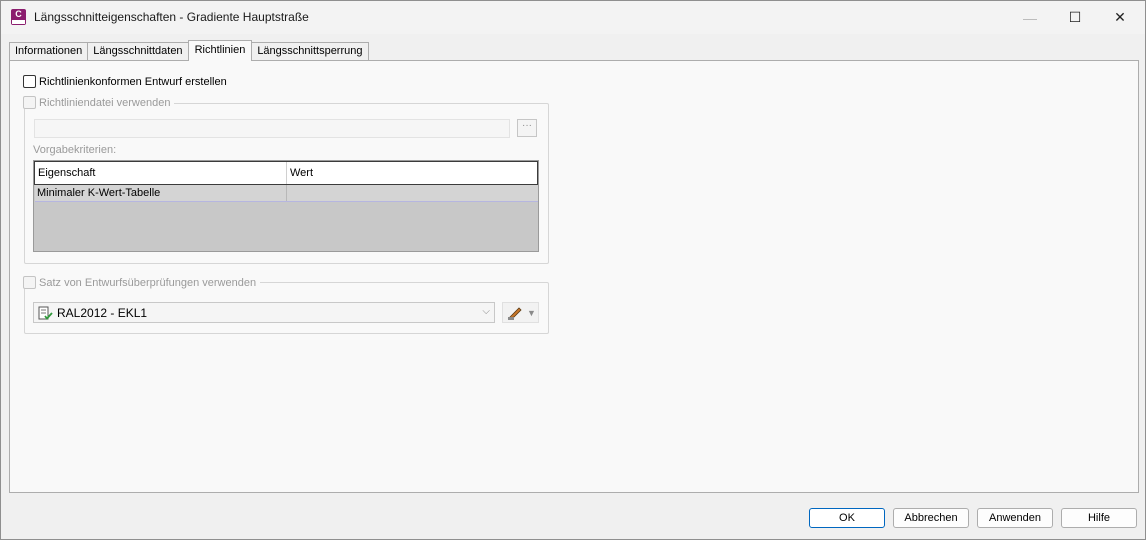 The image size is (1146, 540). I want to click on apply-button: Anwenden, so click(1015, 518).